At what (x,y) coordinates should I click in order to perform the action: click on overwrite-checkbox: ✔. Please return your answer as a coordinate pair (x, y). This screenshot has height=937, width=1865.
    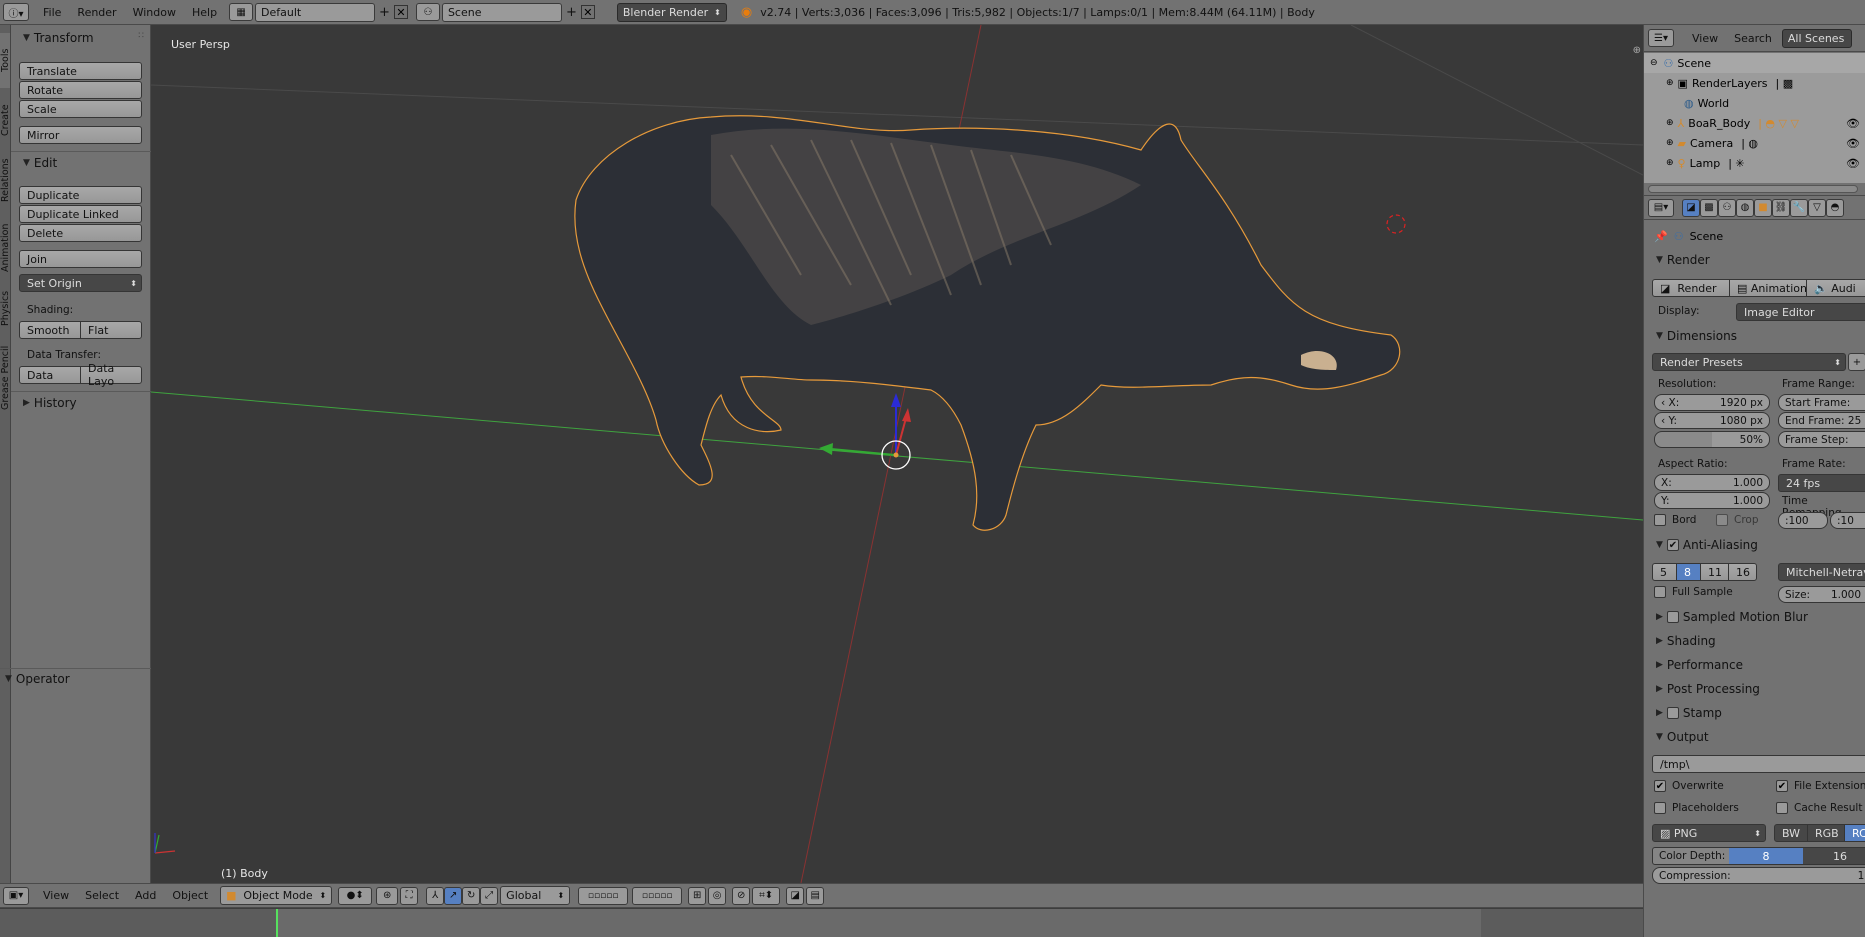
    Looking at the image, I should click on (1660, 786).